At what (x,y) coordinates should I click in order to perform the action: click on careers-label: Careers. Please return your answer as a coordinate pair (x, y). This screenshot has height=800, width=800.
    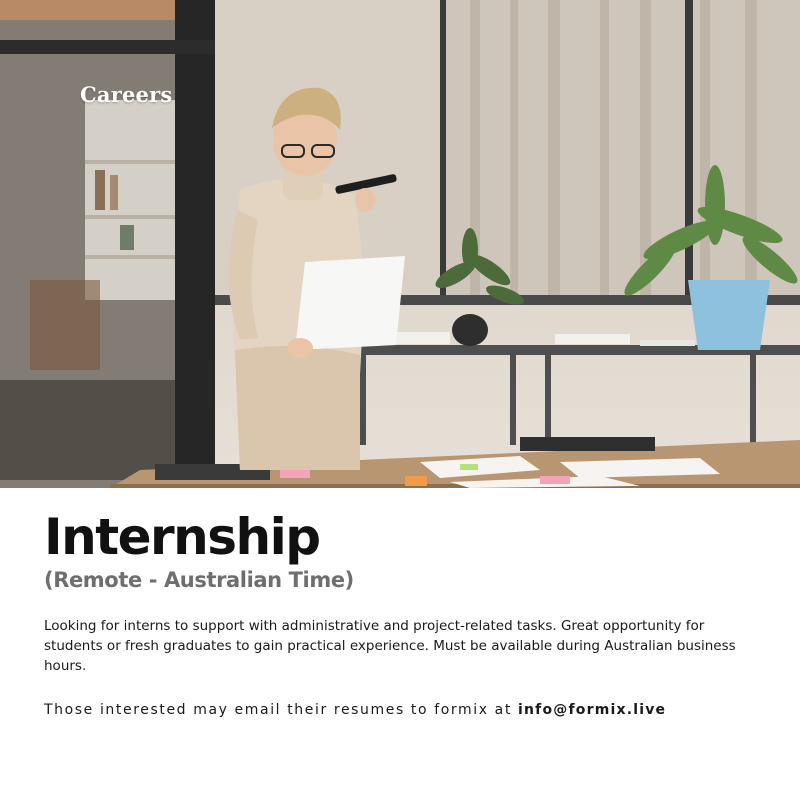
    Looking at the image, I should click on (126, 94).